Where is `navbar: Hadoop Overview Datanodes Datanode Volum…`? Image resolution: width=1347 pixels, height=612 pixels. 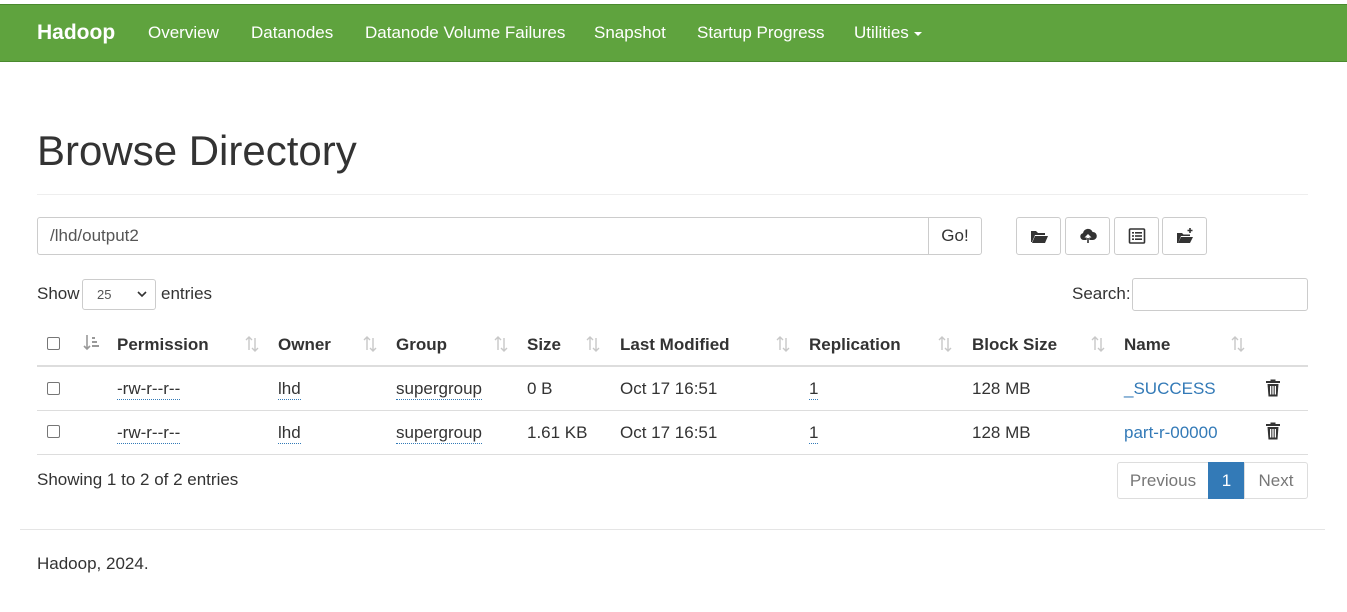
navbar: Hadoop Overview Datanodes Datanode Volum… is located at coordinates (673, 33).